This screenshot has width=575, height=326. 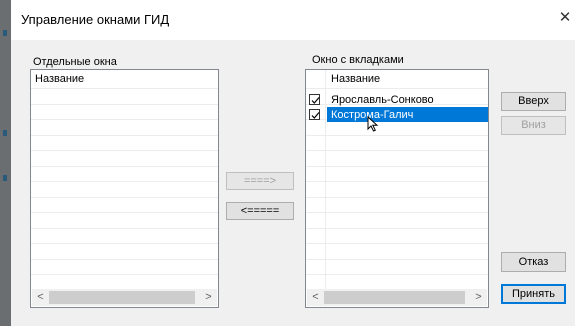 I want to click on move-up-button: Вверх, so click(x=533, y=101).